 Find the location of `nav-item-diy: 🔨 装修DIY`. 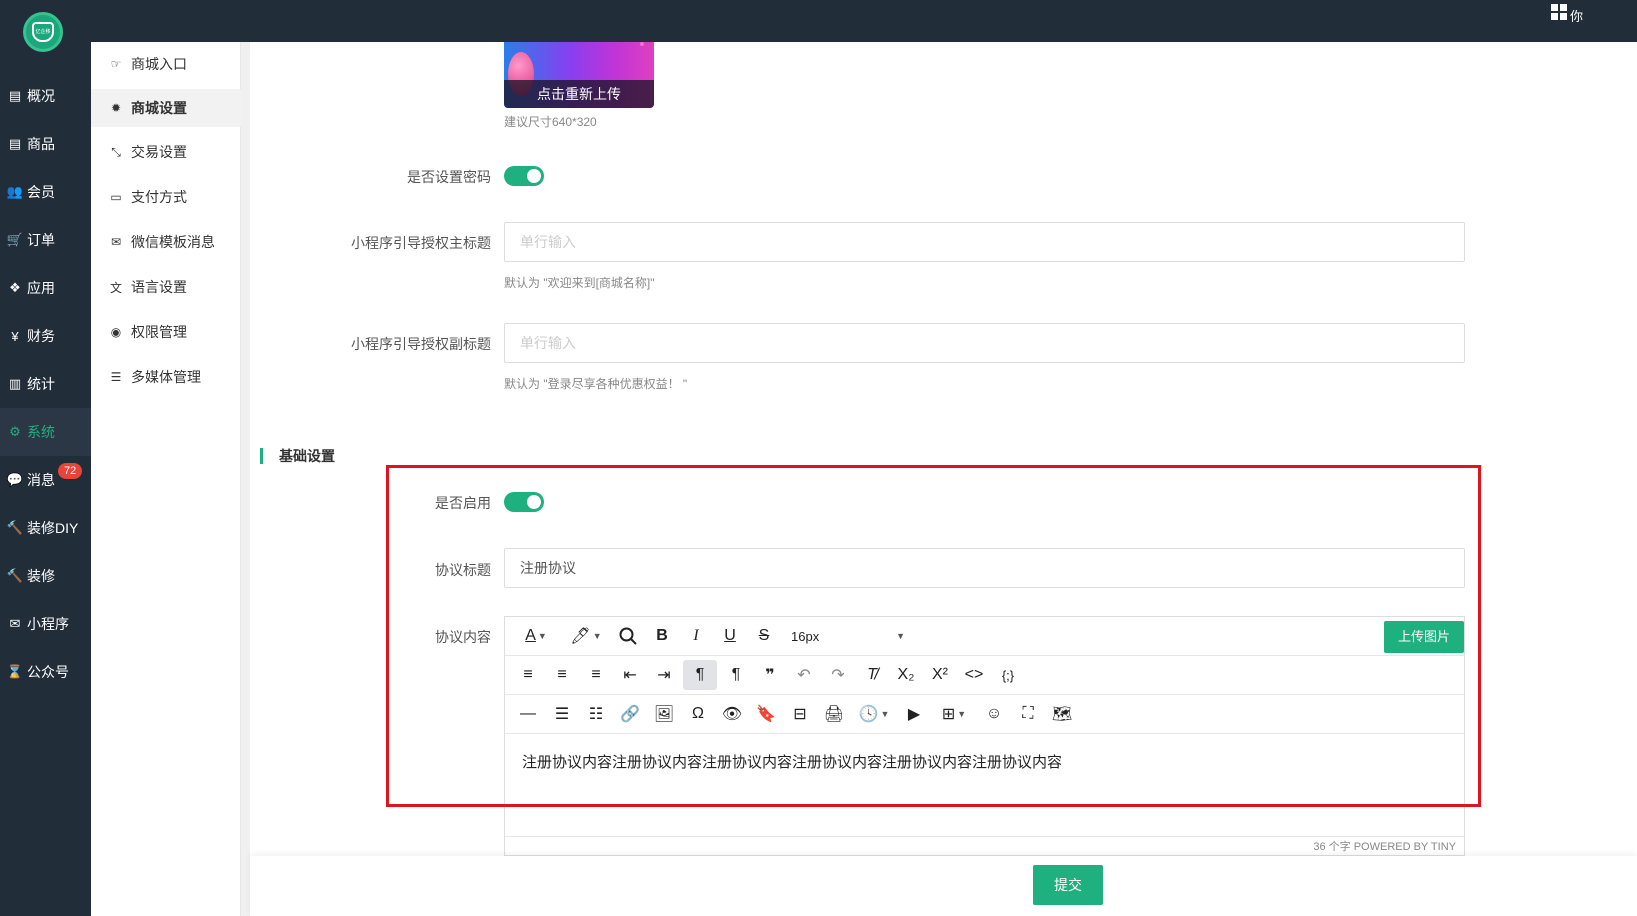

nav-item-diy: 🔨 装修DIY is located at coordinates (45, 528).